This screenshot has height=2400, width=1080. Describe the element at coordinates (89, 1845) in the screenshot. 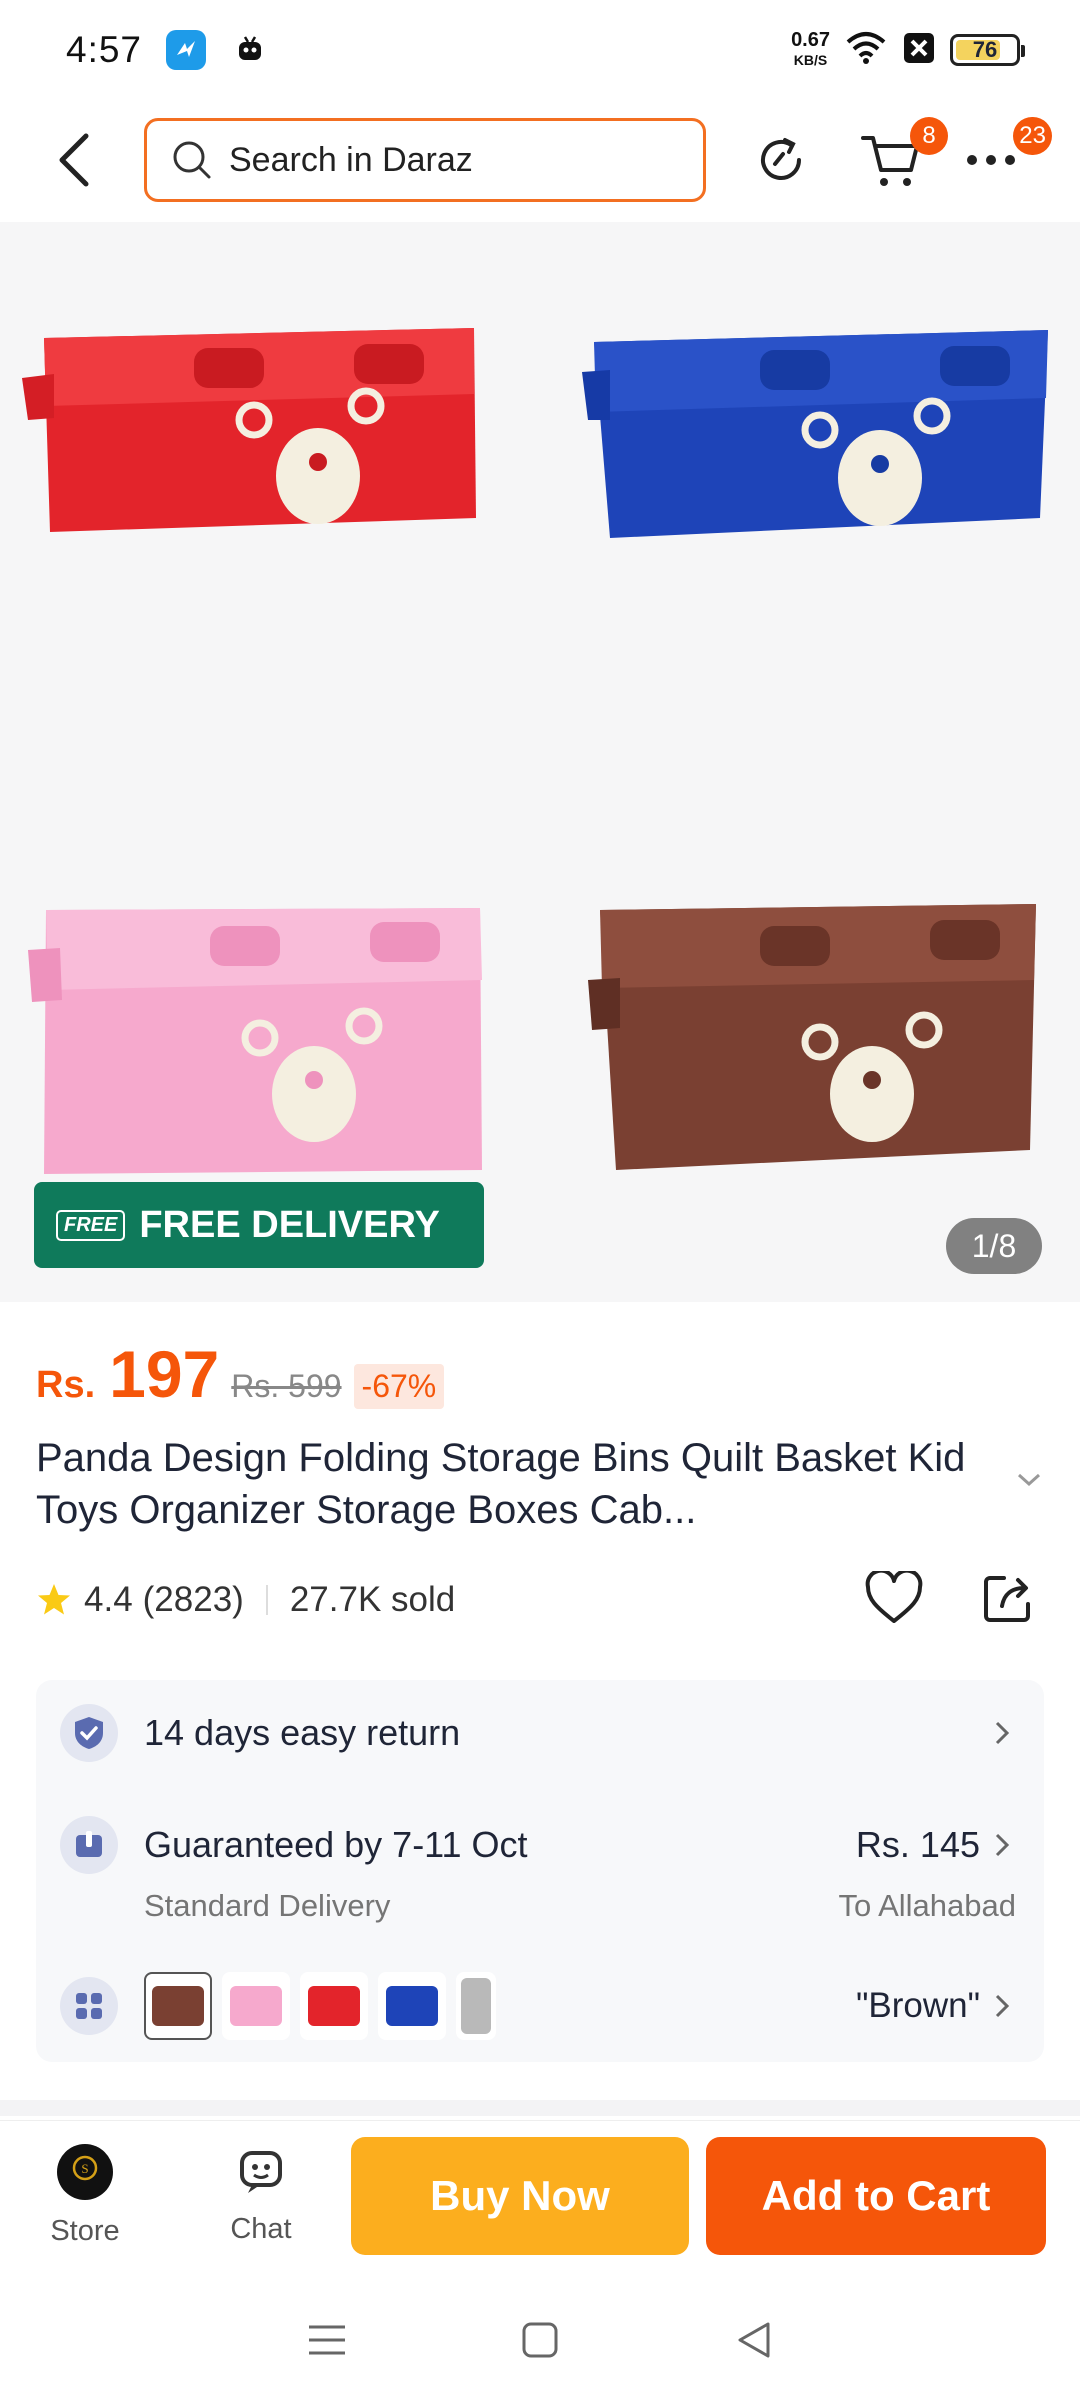

I see `delivery-box-icon` at that location.